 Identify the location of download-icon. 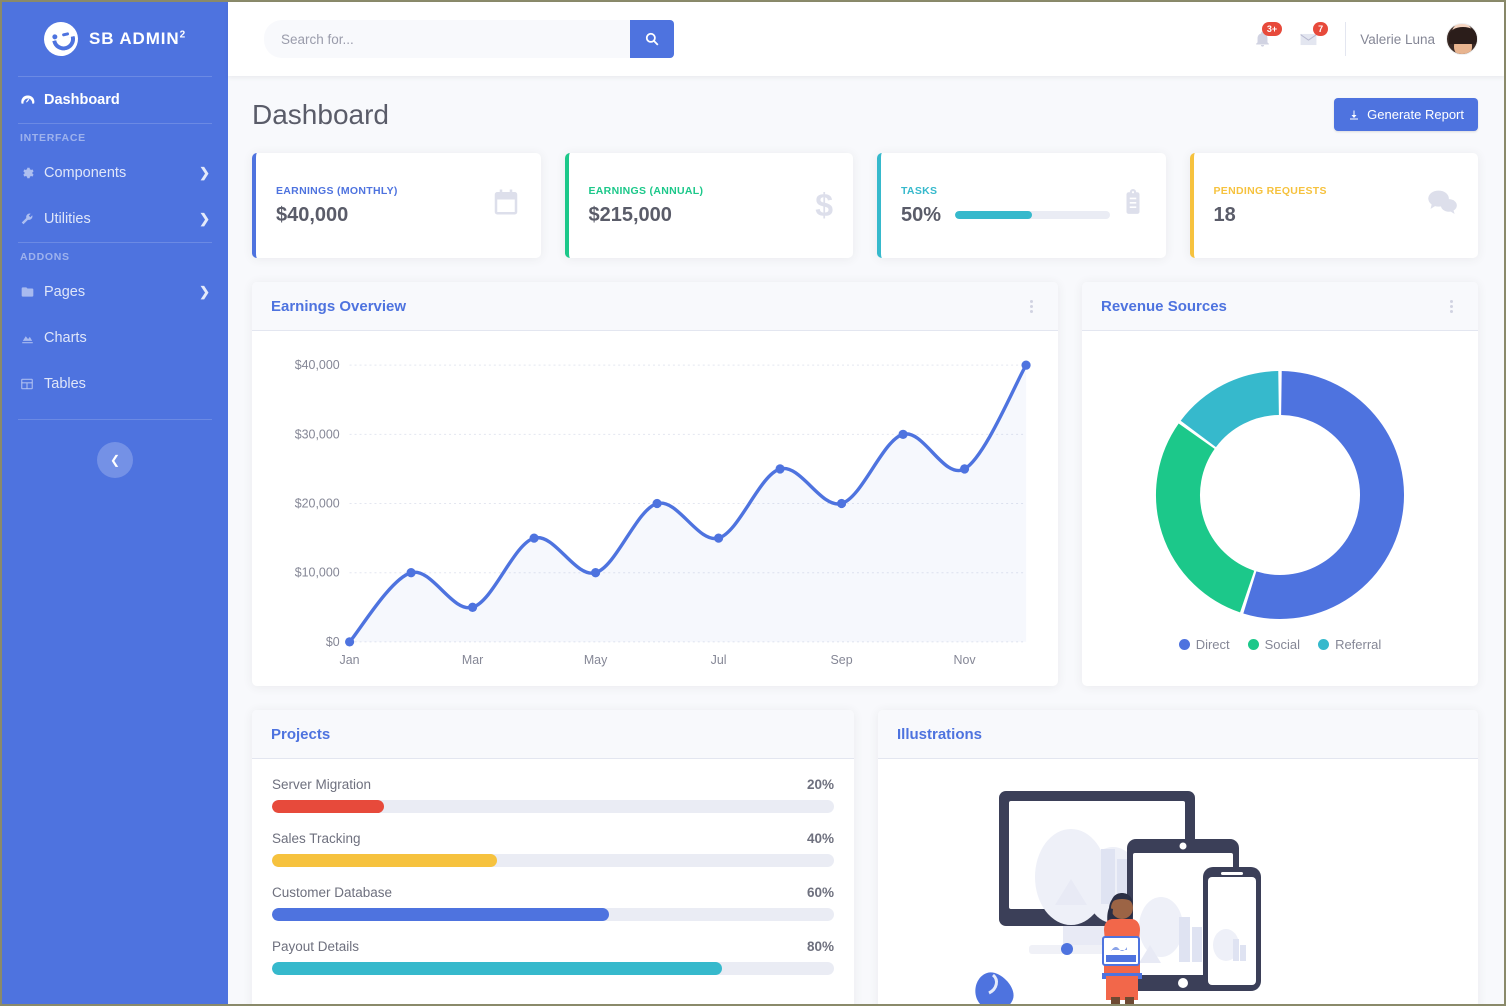
(1354, 114).